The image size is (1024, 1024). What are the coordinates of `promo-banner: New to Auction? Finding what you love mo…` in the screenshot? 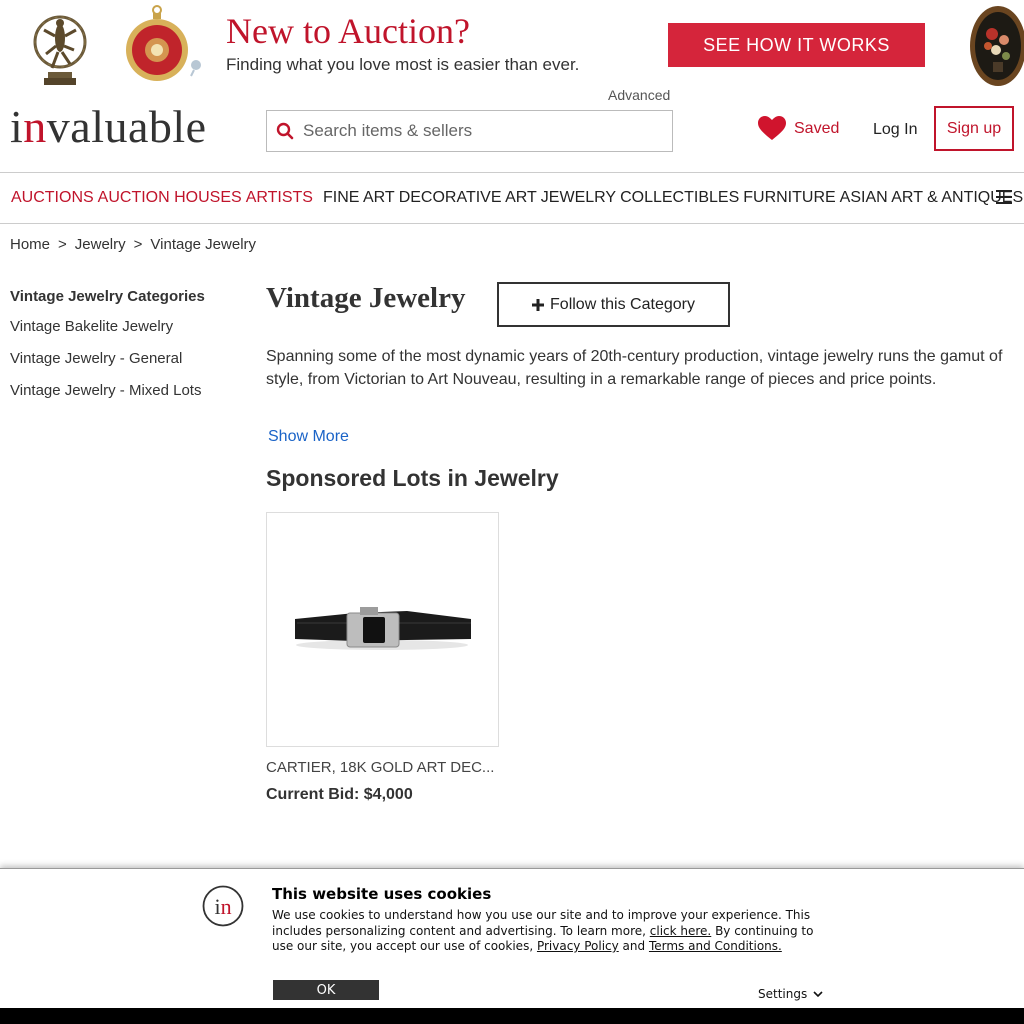 It's located at (512, 46).